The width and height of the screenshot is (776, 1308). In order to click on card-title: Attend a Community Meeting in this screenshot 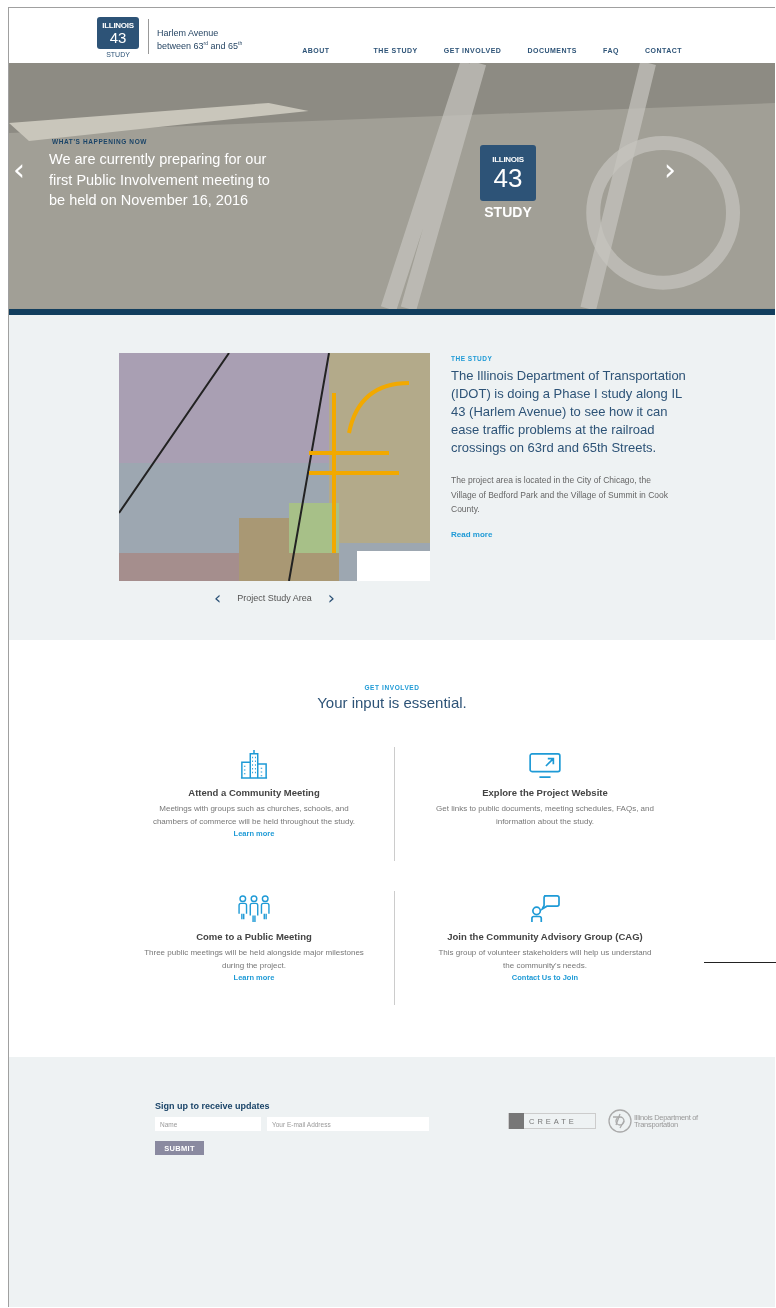, I will do `click(254, 792)`.